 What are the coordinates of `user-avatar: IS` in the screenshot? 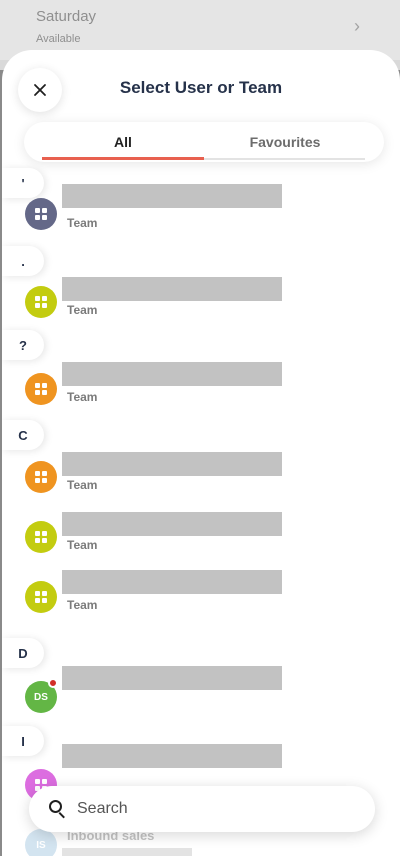 It's located at (41, 842).